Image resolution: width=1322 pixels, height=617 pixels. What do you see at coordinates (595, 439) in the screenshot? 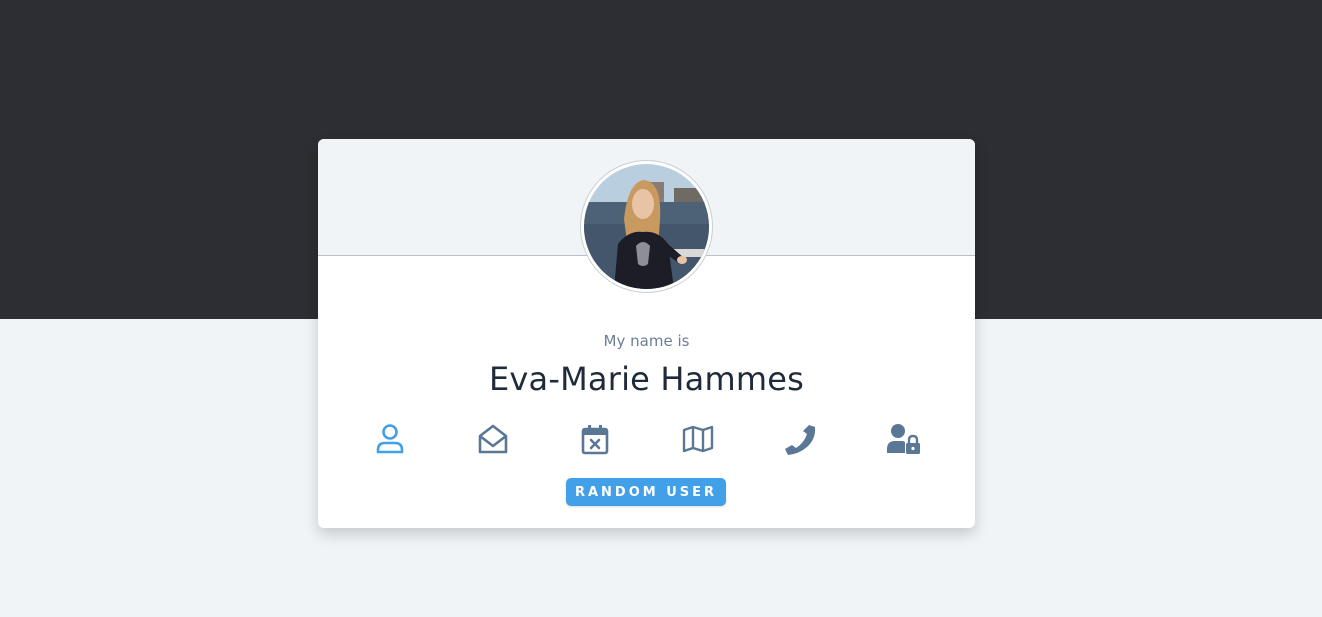
I see `calendar-x-icon` at bounding box center [595, 439].